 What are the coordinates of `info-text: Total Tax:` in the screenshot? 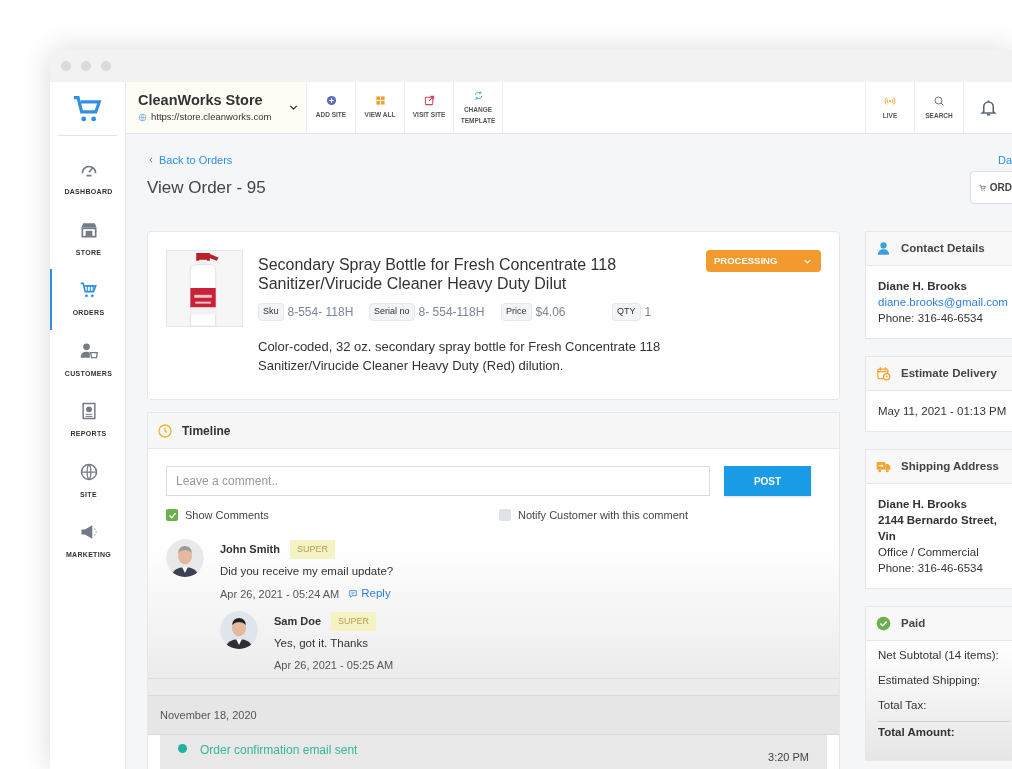 It's located at (903, 705).